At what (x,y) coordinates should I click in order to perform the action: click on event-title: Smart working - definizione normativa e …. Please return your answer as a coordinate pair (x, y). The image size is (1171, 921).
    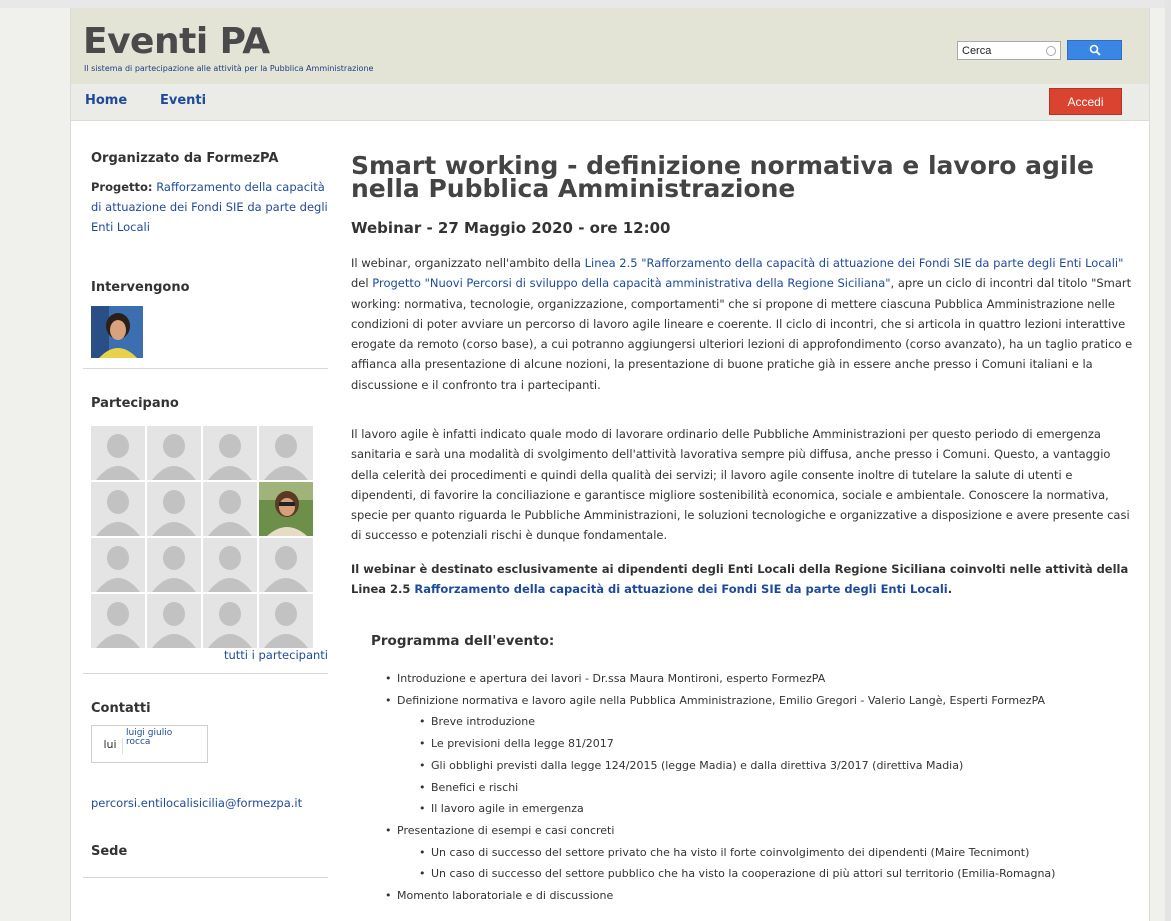
    Looking at the image, I should click on (722, 177).